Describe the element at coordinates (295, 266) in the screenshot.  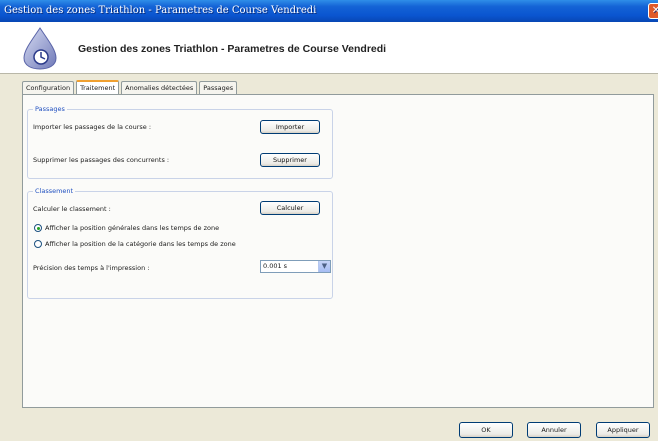
I see `precision-select: 0.001 s ▼` at that location.